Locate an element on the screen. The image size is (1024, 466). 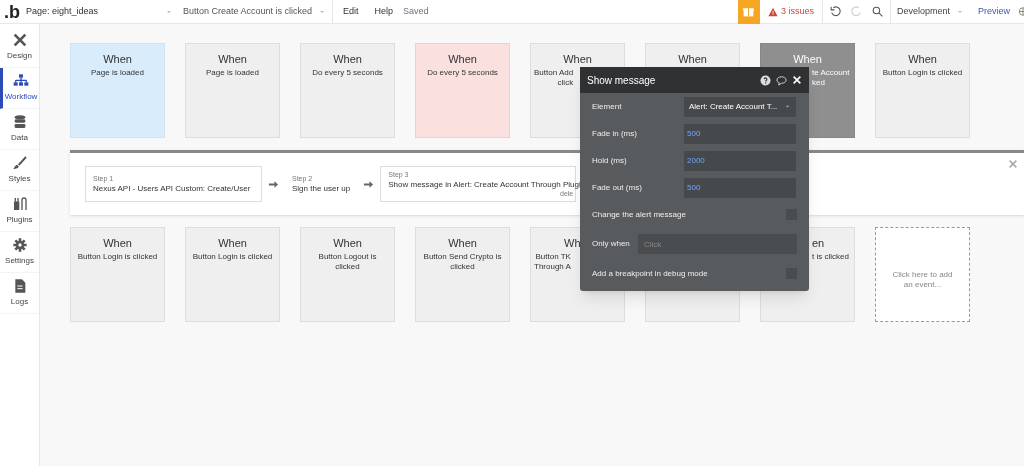
field-label: Fade out (ms) is located at coordinates (617, 187).